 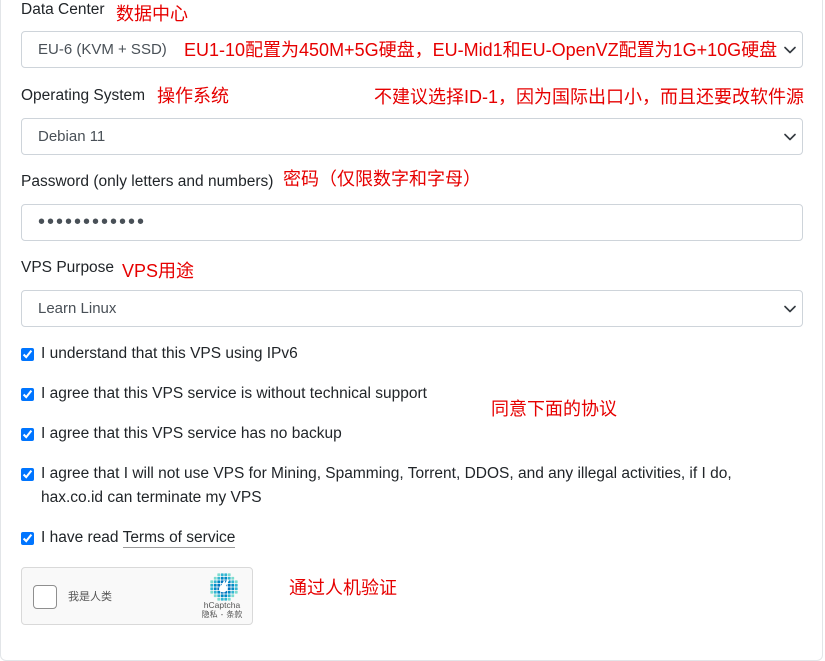 I want to click on hcaptcha-widget: 我是人类 hCaptcha 隐私 - 条款, so click(x=137, y=596).